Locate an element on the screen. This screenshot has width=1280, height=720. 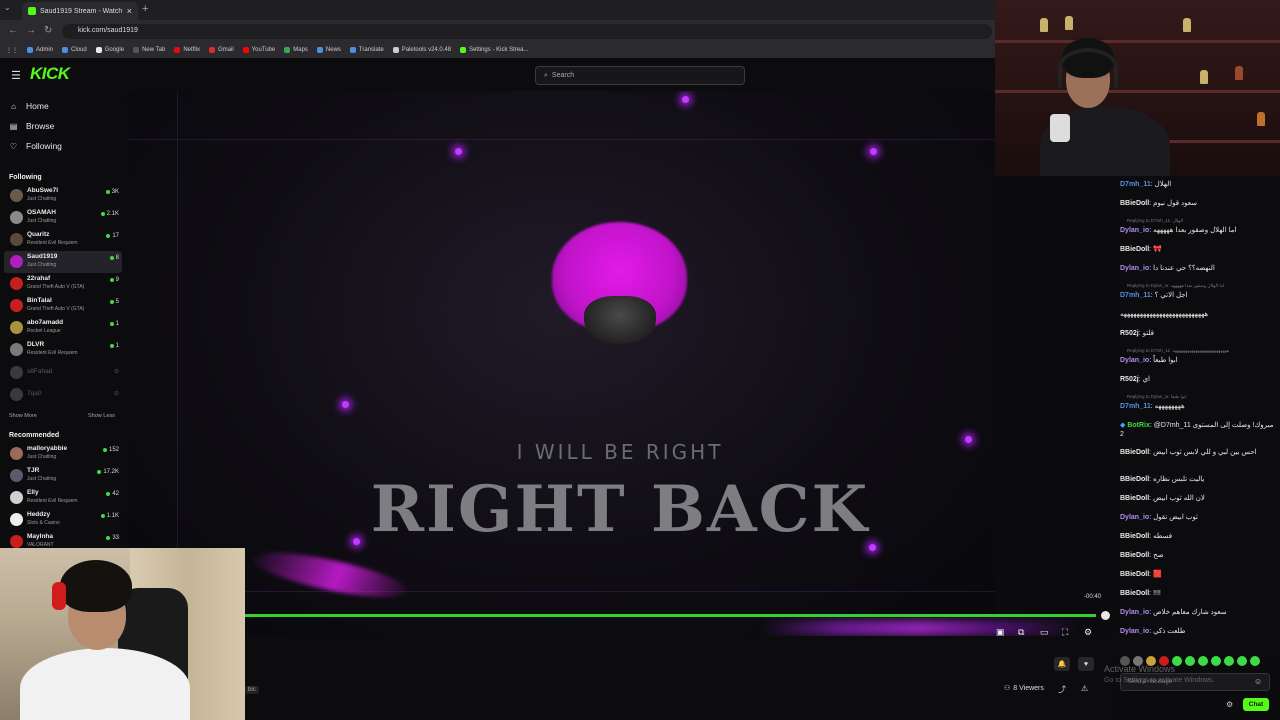
bookmark-item: Gmail is located at coordinates (221, 50).